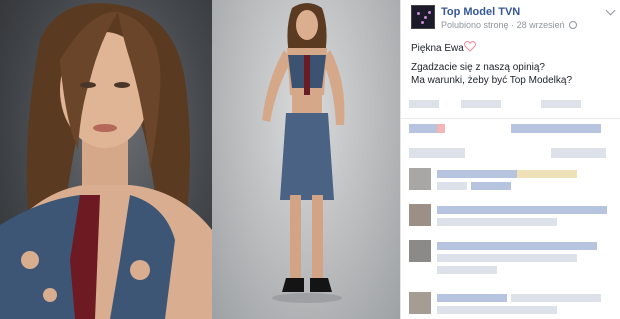  What do you see at coordinates (610, 10) in the screenshot?
I see `chevron-down-icon` at bounding box center [610, 10].